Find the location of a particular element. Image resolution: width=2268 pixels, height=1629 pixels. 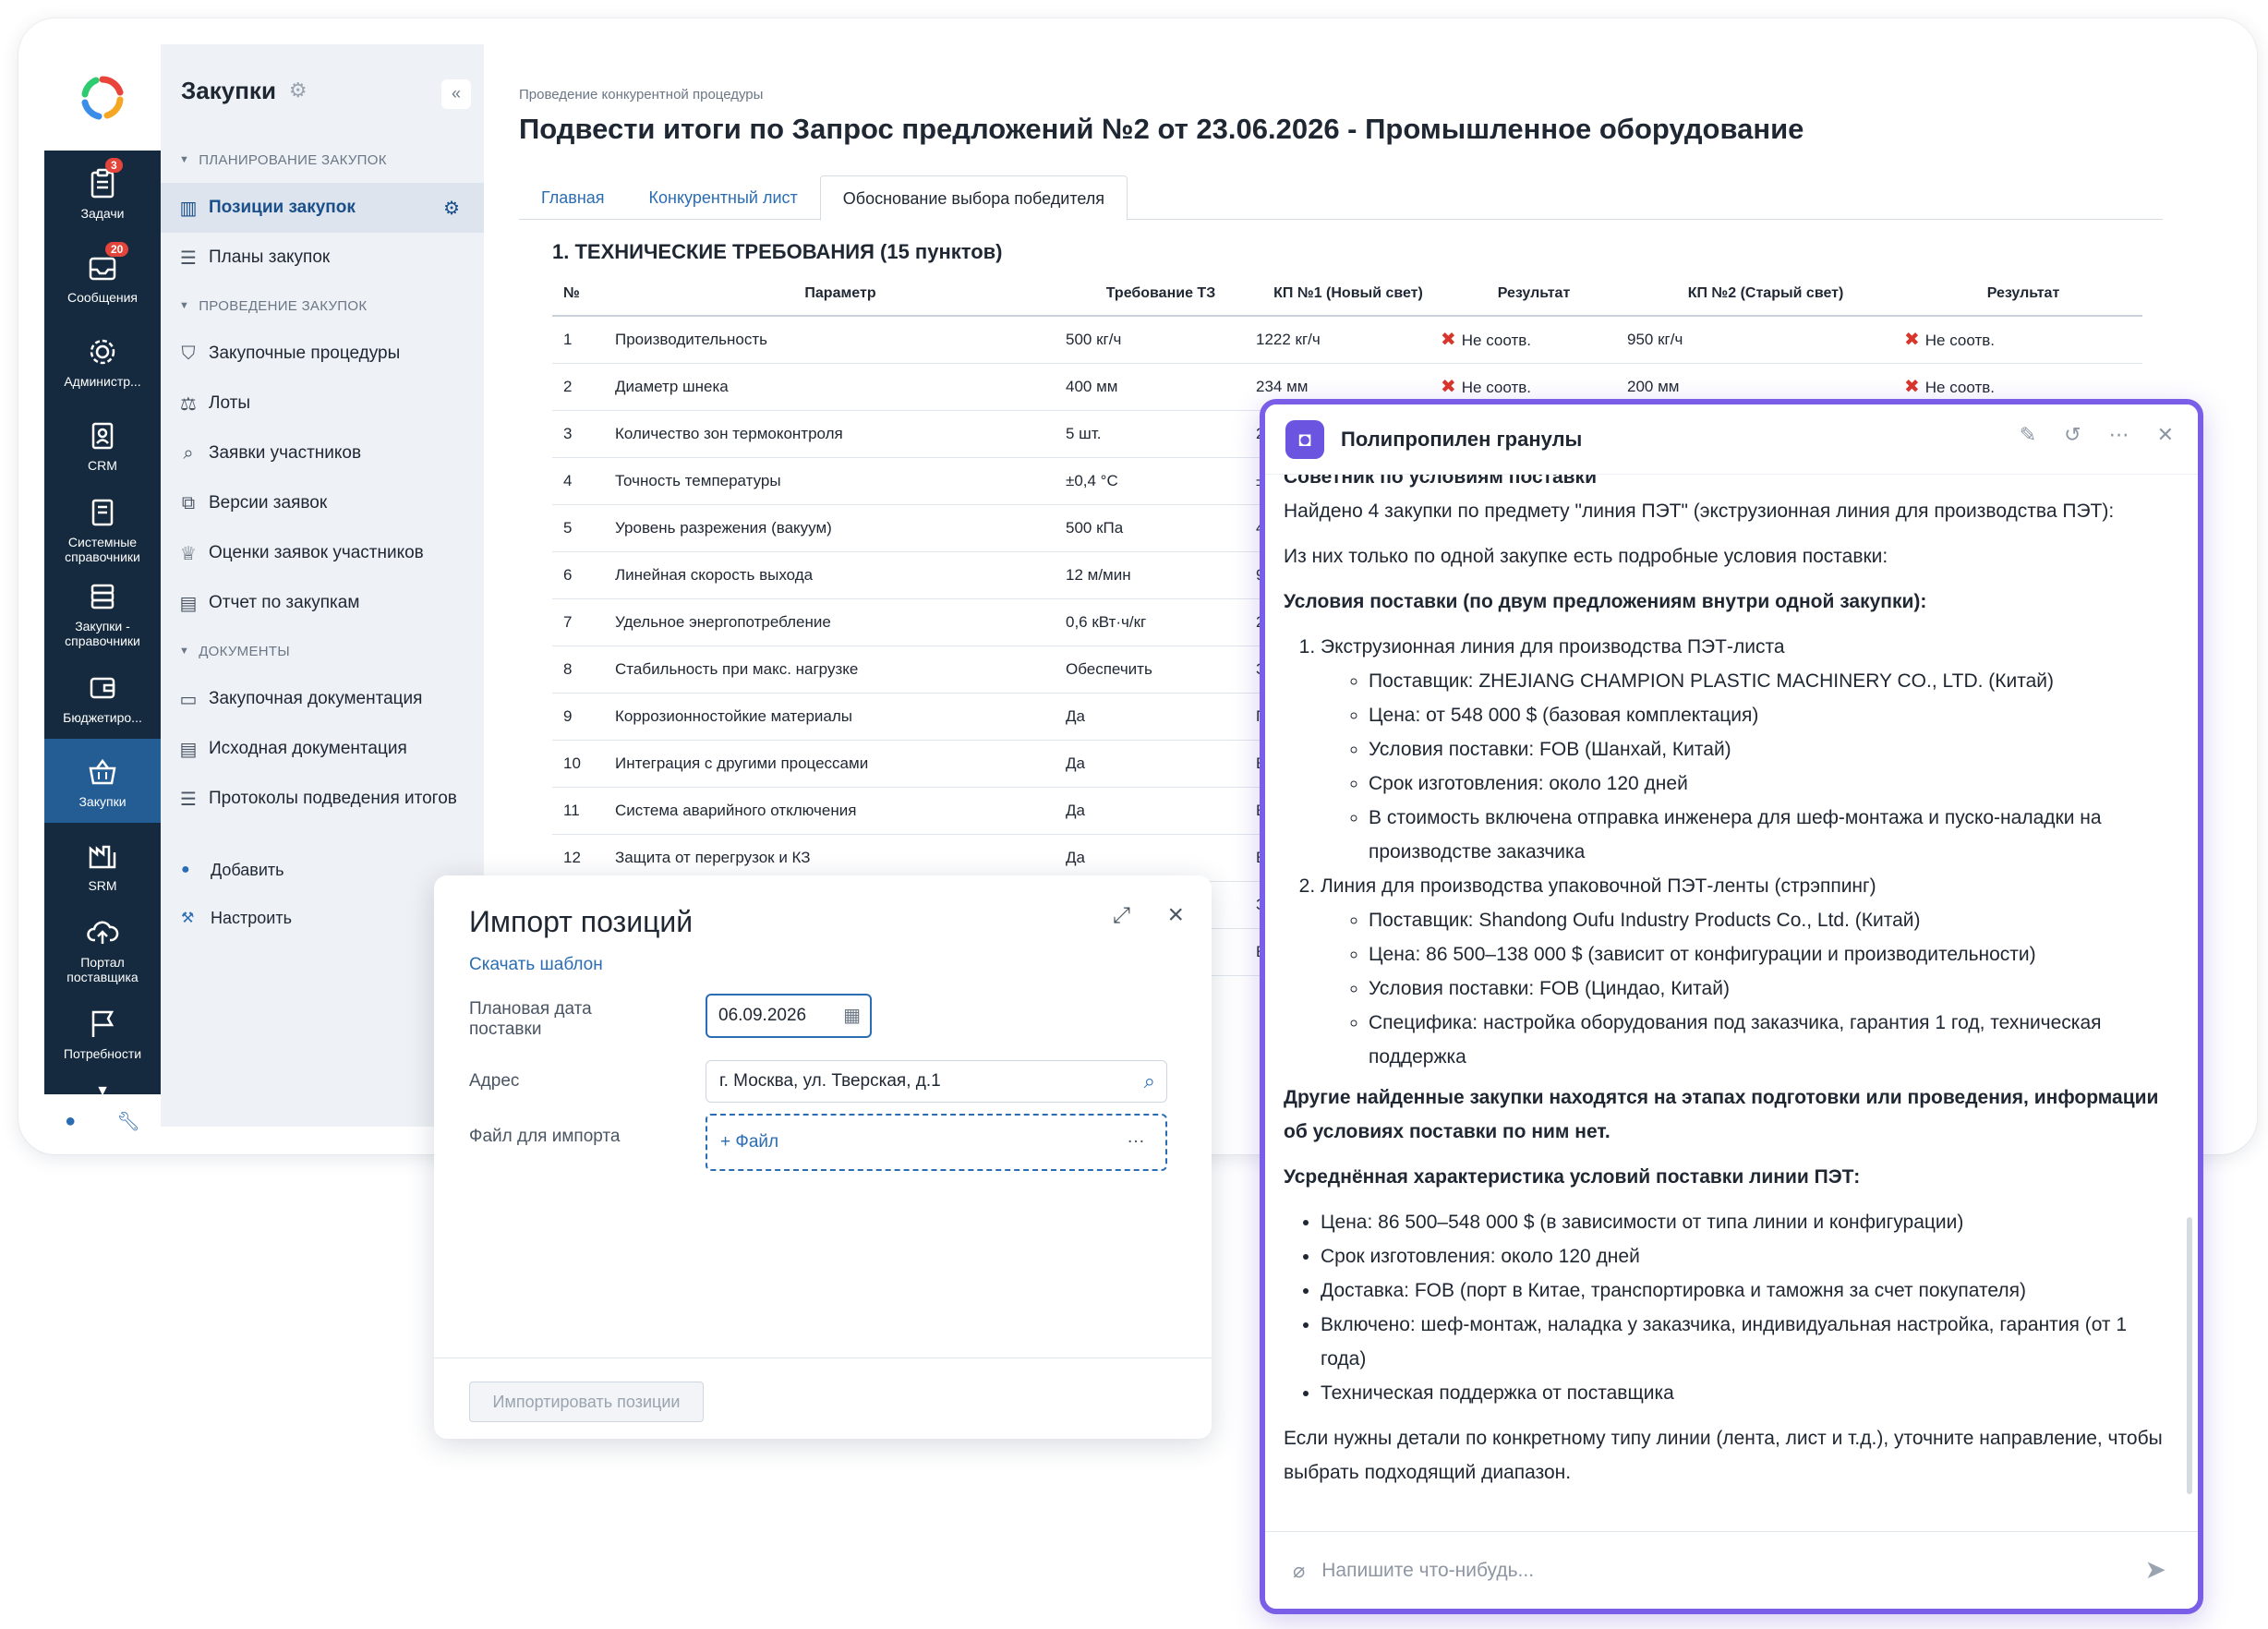

download-template-link: Скачать шаблон is located at coordinates (536, 965).